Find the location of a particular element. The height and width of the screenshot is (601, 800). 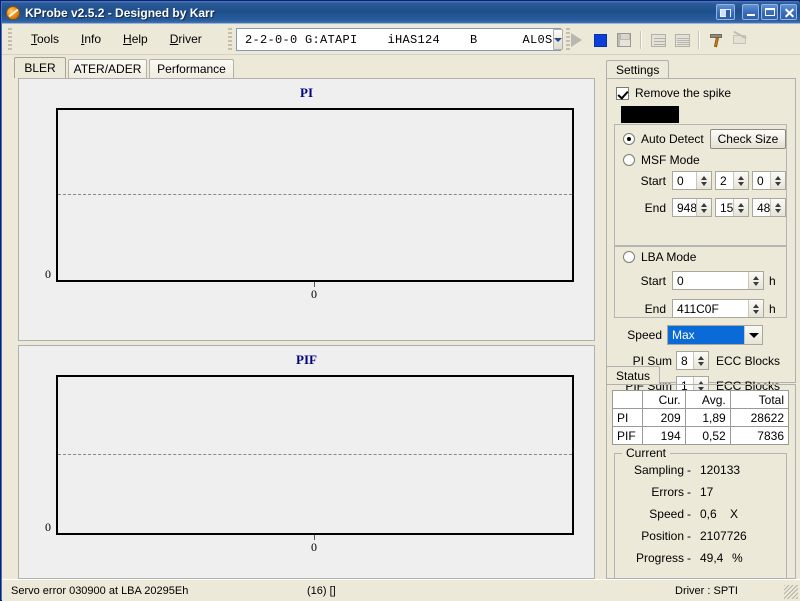

pi-gridline-zero is located at coordinates (315, 194).